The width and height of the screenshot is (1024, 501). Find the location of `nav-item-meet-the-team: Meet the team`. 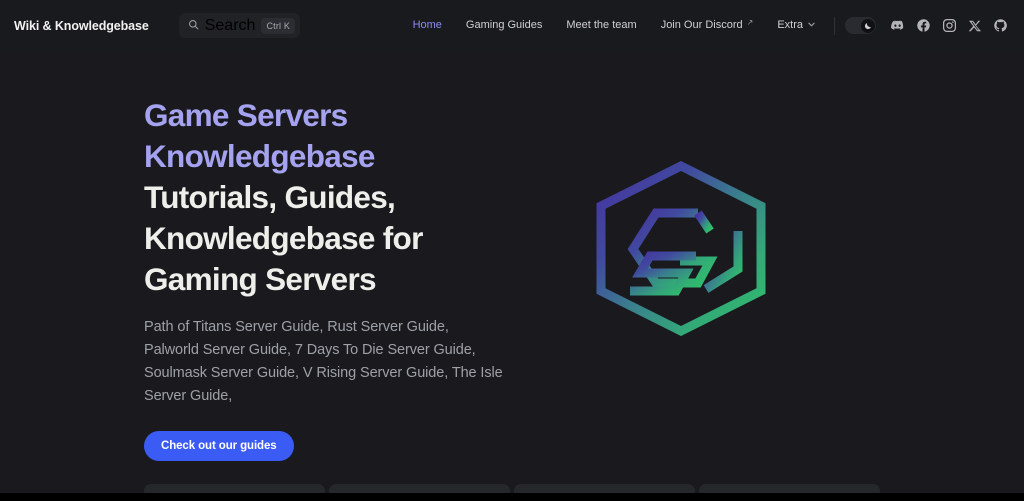

nav-item-meet-the-team: Meet the team is located at coordinates (601, 25).